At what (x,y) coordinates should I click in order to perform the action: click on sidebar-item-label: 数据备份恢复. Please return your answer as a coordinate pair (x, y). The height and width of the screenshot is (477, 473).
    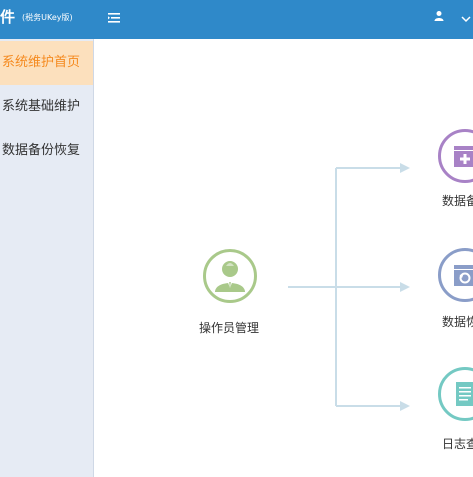
    Looking at the image, I should click on (41, 150).